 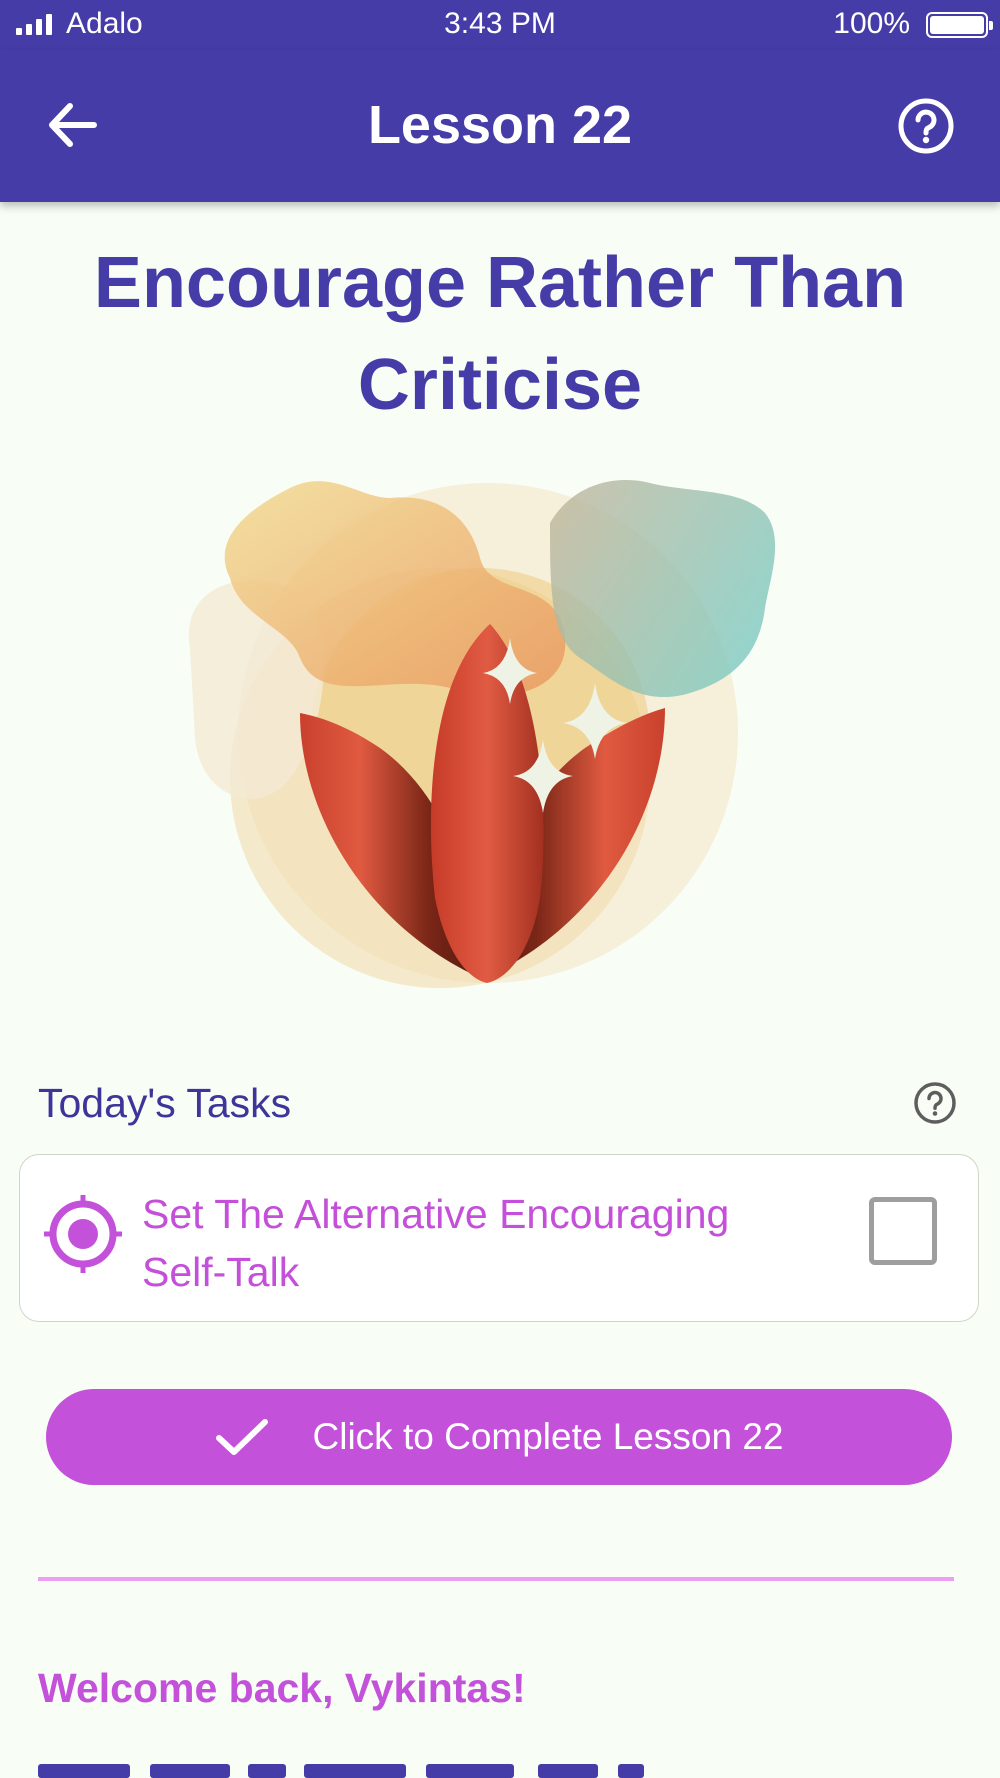 What do you see at coordinates (548, 1436) in the screenshot?
I see `complete-button-label: Click to Complete Lesson 22` at bounding box center [548, 1436].